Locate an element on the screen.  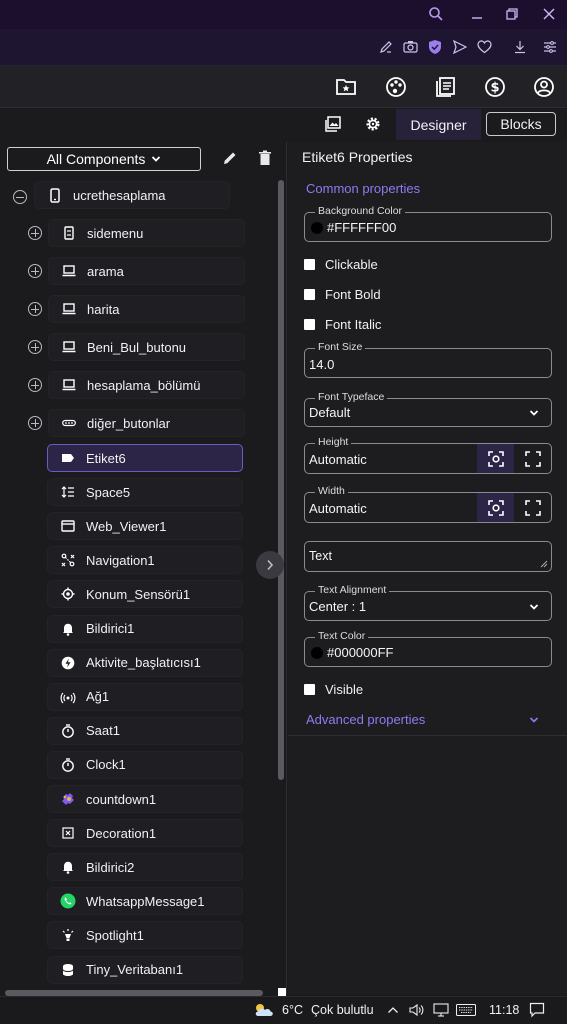
tree-item-navigation1: Navigation1 is located at coordinates (145, 560).